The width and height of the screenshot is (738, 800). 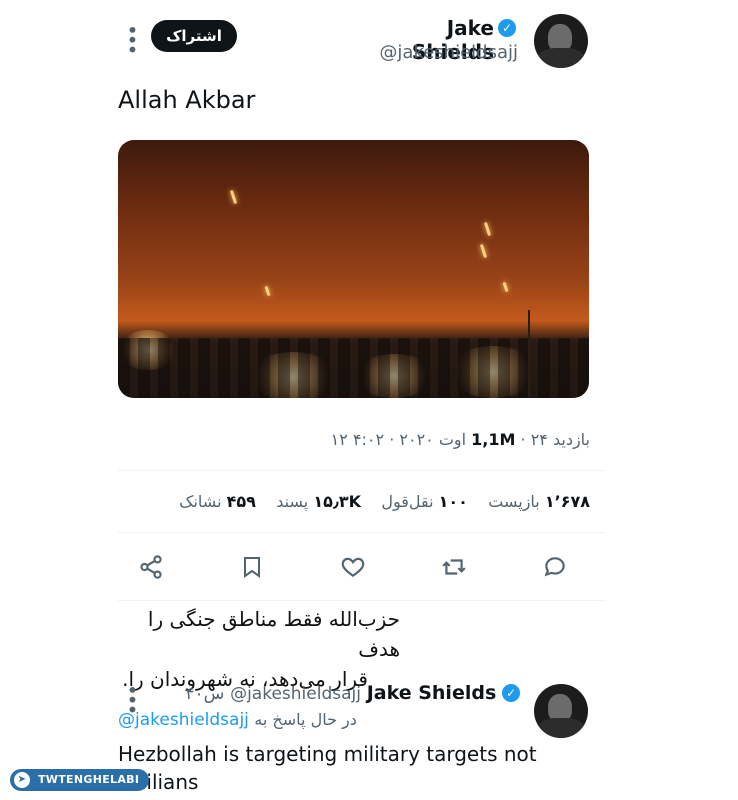 I want to click on repost-icon, so click(x=454, y=567).